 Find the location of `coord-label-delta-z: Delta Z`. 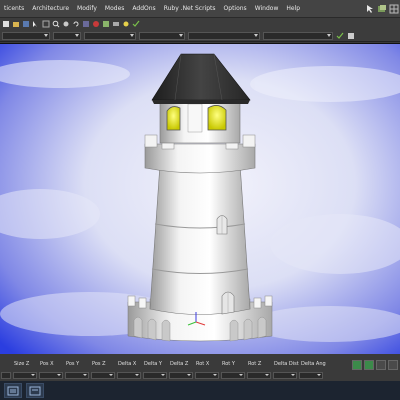

coord-label-delta-z: Delta Z is located at coordinates (179, 364).